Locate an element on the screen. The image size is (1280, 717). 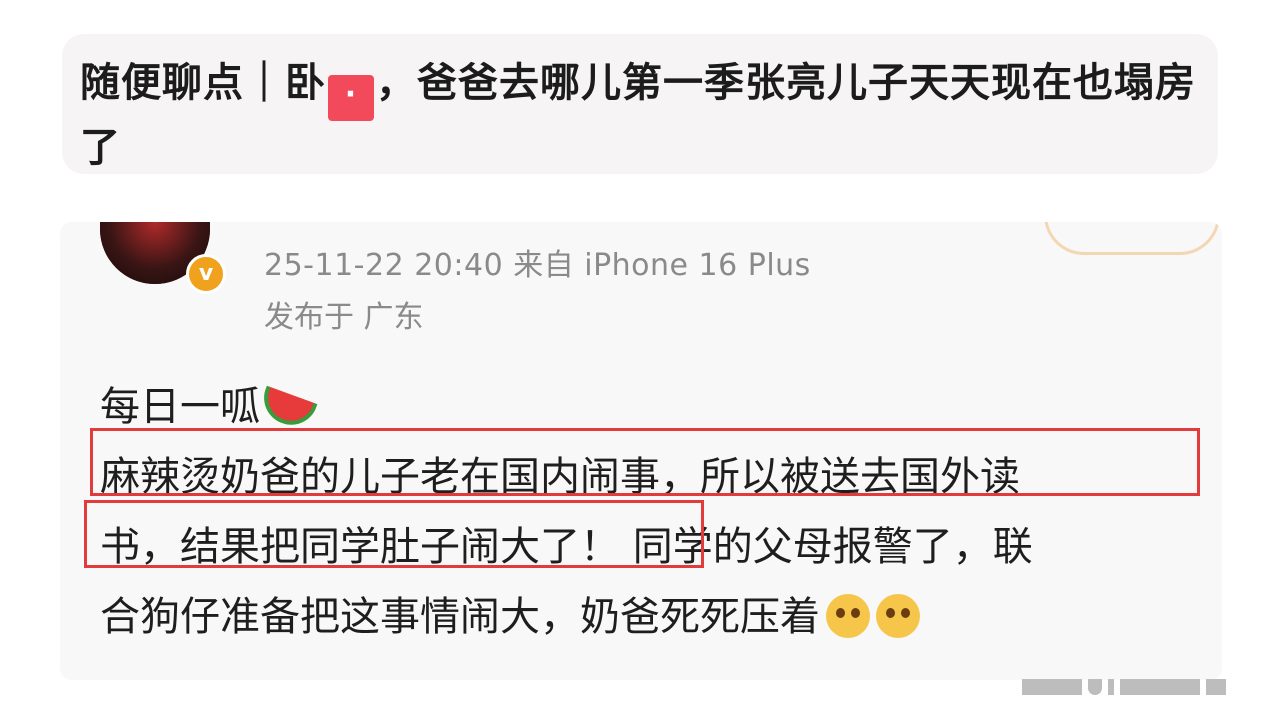
follow-button-edge is located at coordinates (1132, 238).